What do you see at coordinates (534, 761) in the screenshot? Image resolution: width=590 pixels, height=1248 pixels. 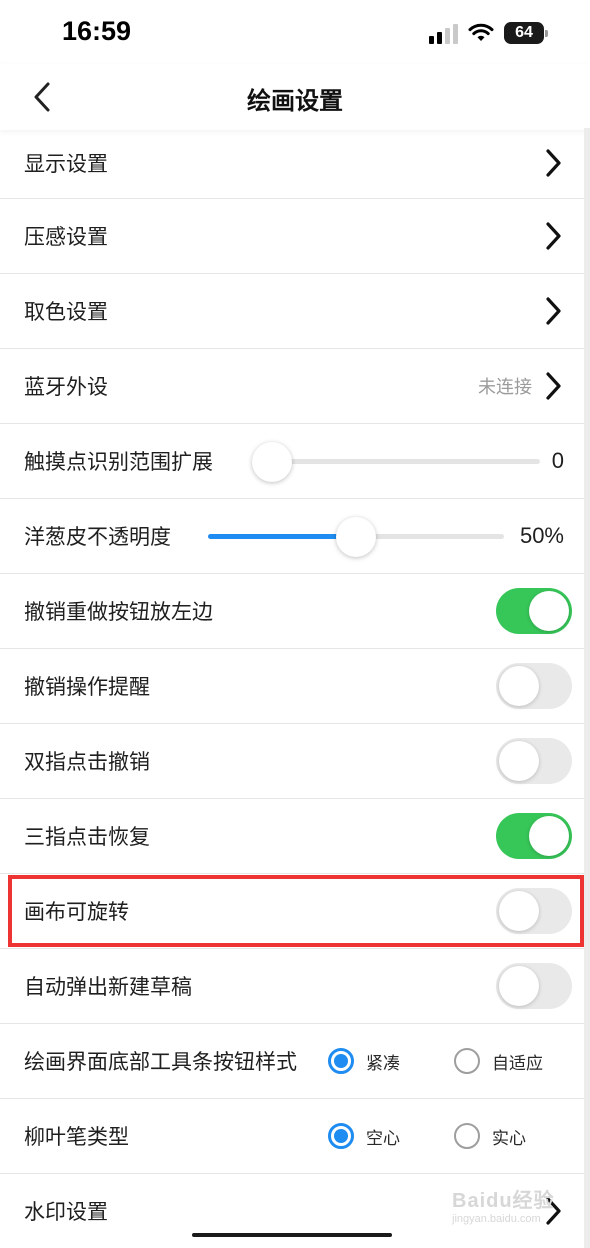 I see `two-finger-undo-toggle` at bounding box center [534, 761].